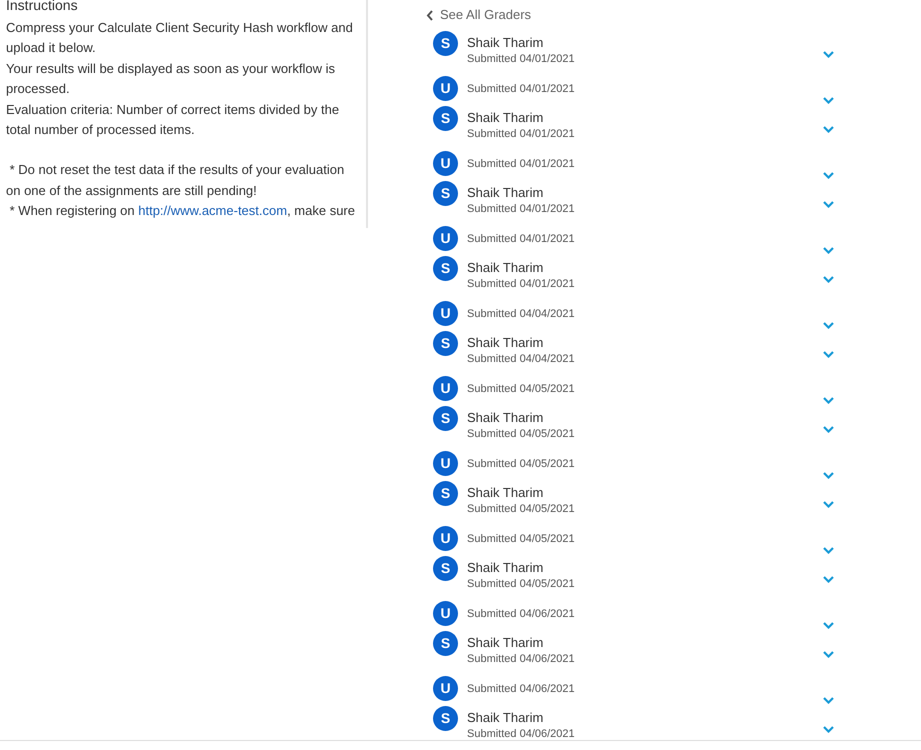 The height and width of the screenshot is (750, 921). I want to click on note-text: * Do not reset the test data if the results of your evaluation on one of the assignments are still pending!, so click(176, 180).